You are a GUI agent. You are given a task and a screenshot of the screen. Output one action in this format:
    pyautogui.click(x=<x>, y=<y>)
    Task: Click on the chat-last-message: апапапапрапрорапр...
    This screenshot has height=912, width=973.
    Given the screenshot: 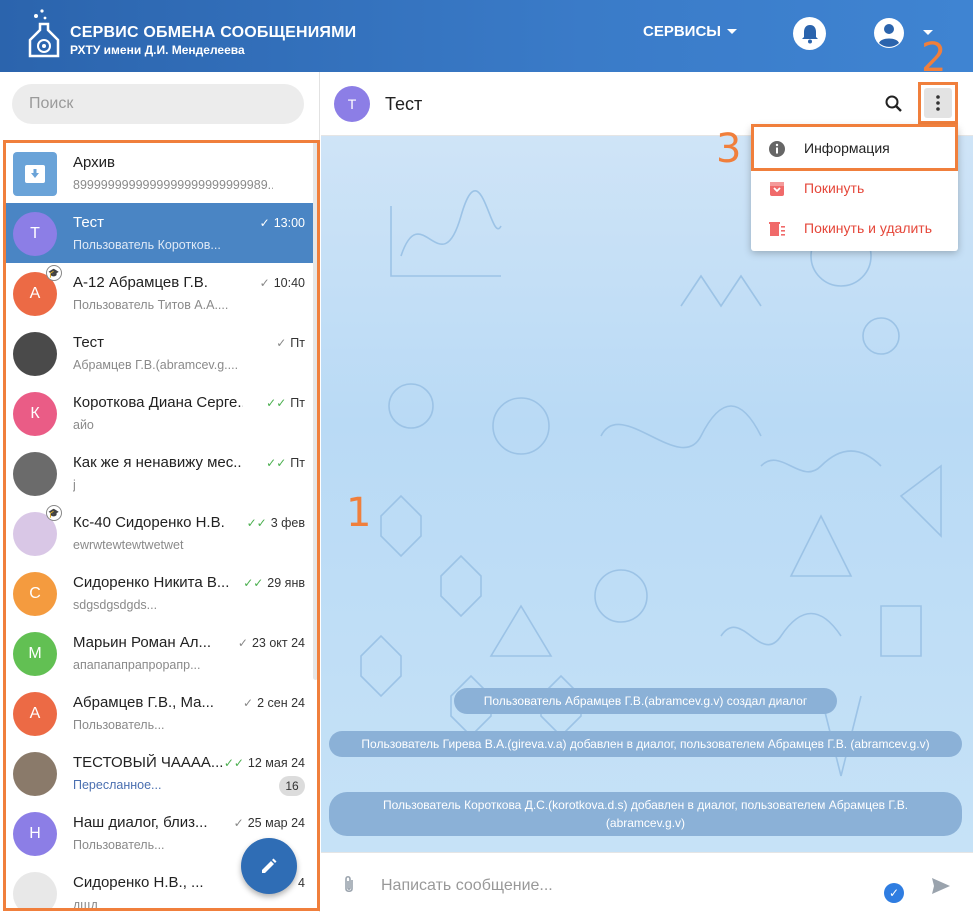 What is the action you would take?
    pyautogui.click(x=137, y=665)
    